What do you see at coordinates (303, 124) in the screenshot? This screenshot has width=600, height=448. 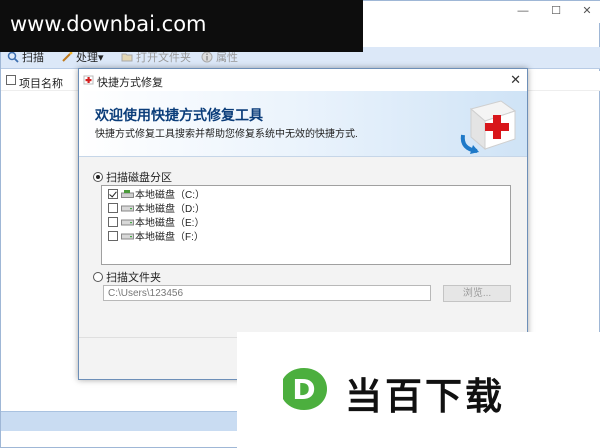 I see `dialog-banner: 欢迎使用快捷方式修复工具 快捷方式修复工具搜索并帮助您修复系统中无效的快捷方式.` at bounding box center [303, 124].